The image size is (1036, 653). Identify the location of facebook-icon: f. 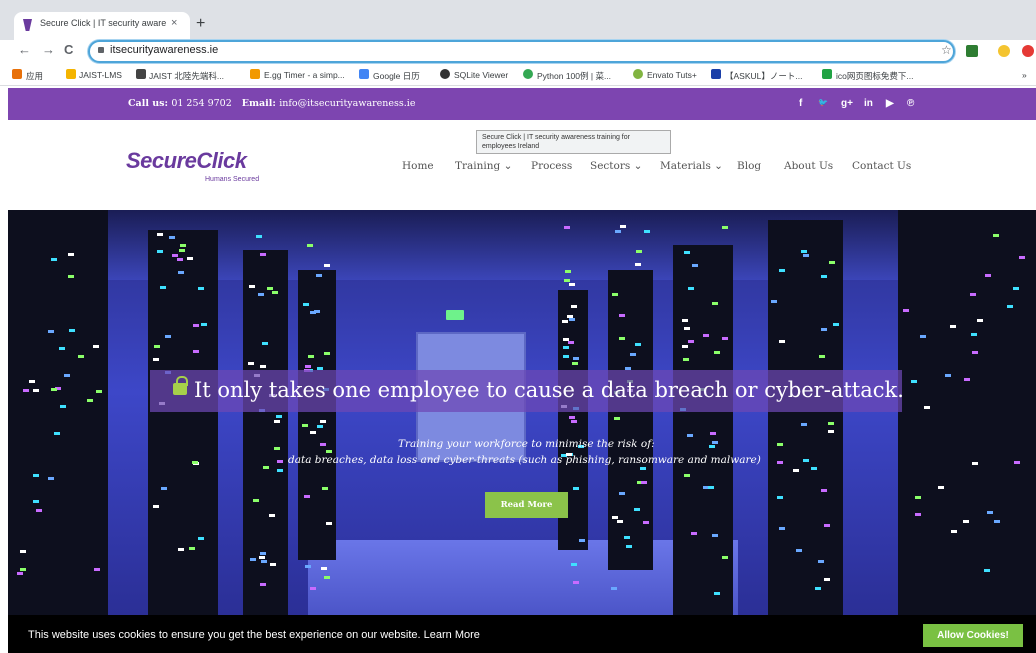
(800, 103).